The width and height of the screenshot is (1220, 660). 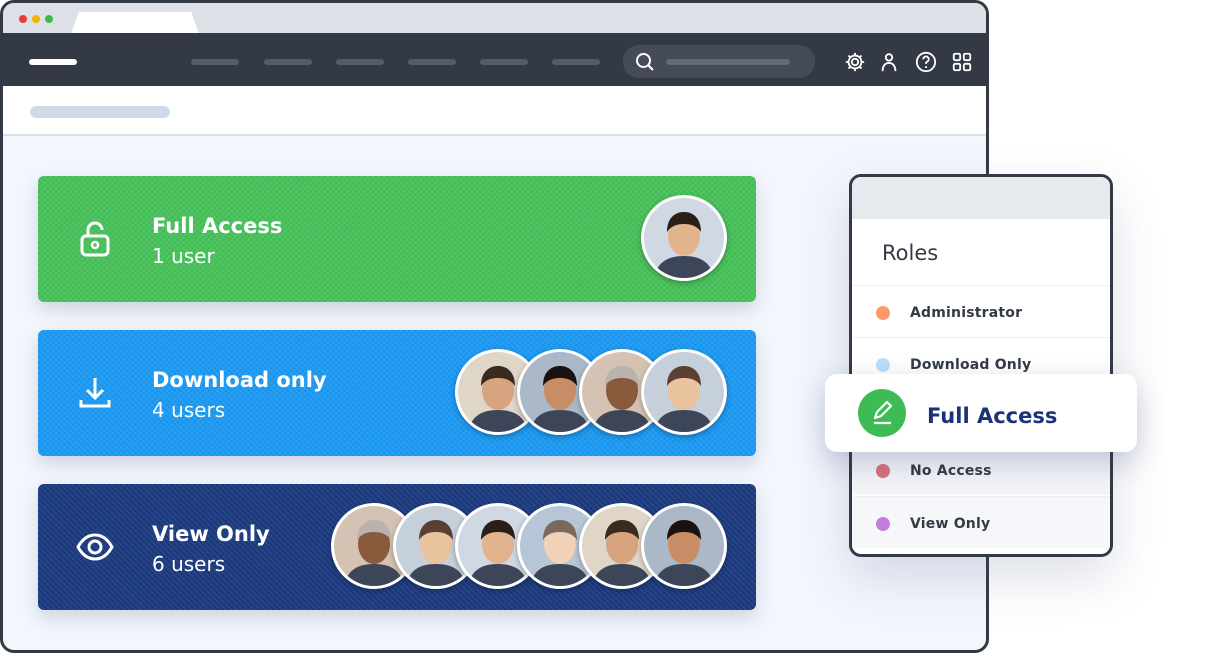 I want to click on tab-bar, so click(x=494, y=18).